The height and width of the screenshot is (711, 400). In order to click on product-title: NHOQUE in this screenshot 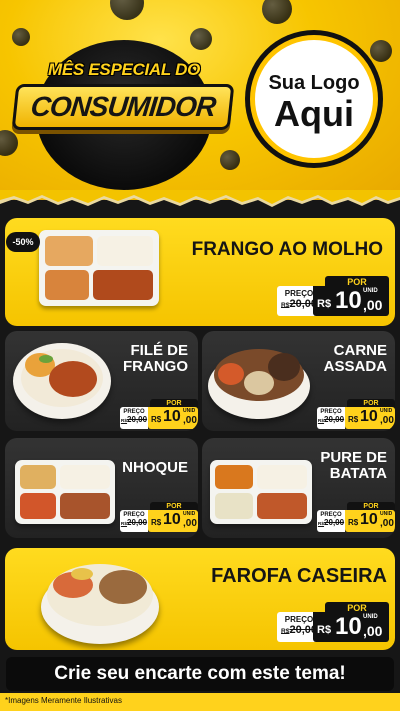, I will do `click(155, 467)`.